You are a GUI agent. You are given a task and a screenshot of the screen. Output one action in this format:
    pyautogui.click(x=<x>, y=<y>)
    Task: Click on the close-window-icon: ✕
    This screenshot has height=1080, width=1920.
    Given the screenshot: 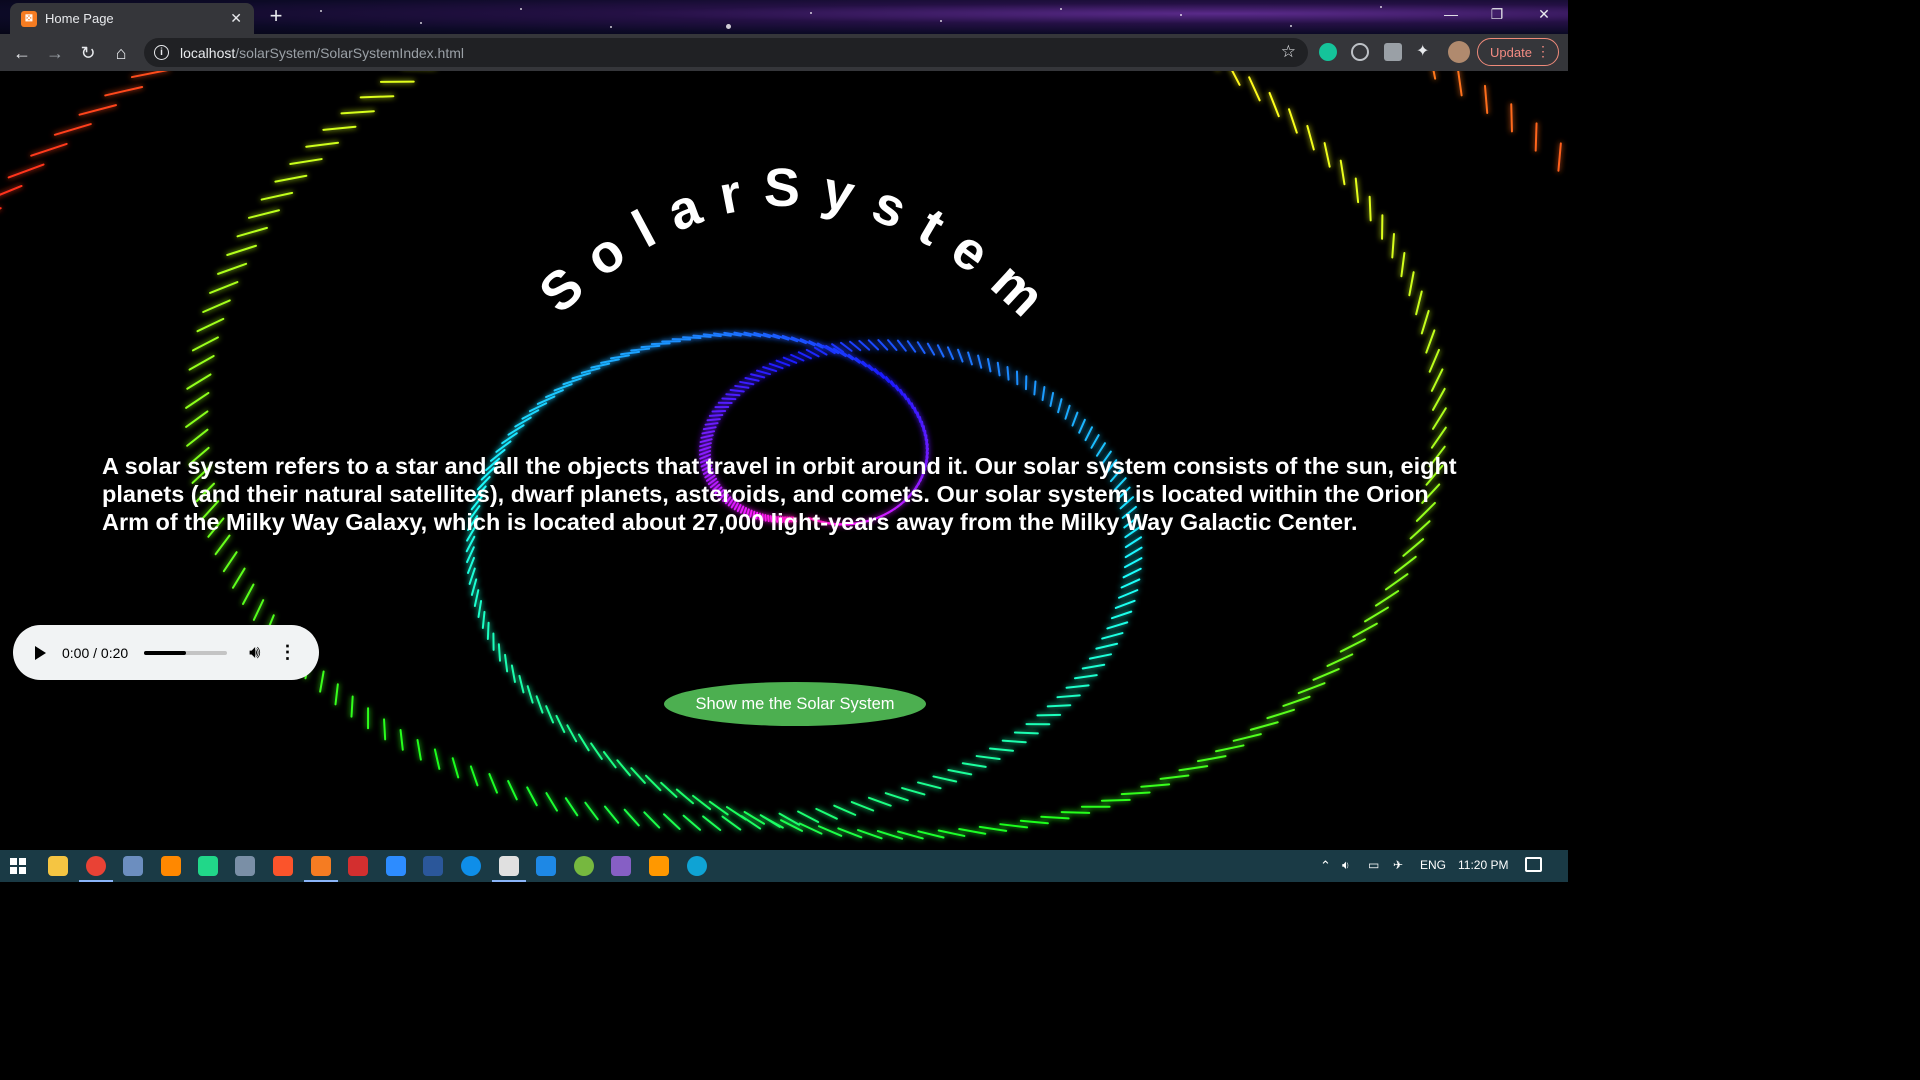 What is the action you would take?
    pyautogui.click(x=1544, y=14)
    